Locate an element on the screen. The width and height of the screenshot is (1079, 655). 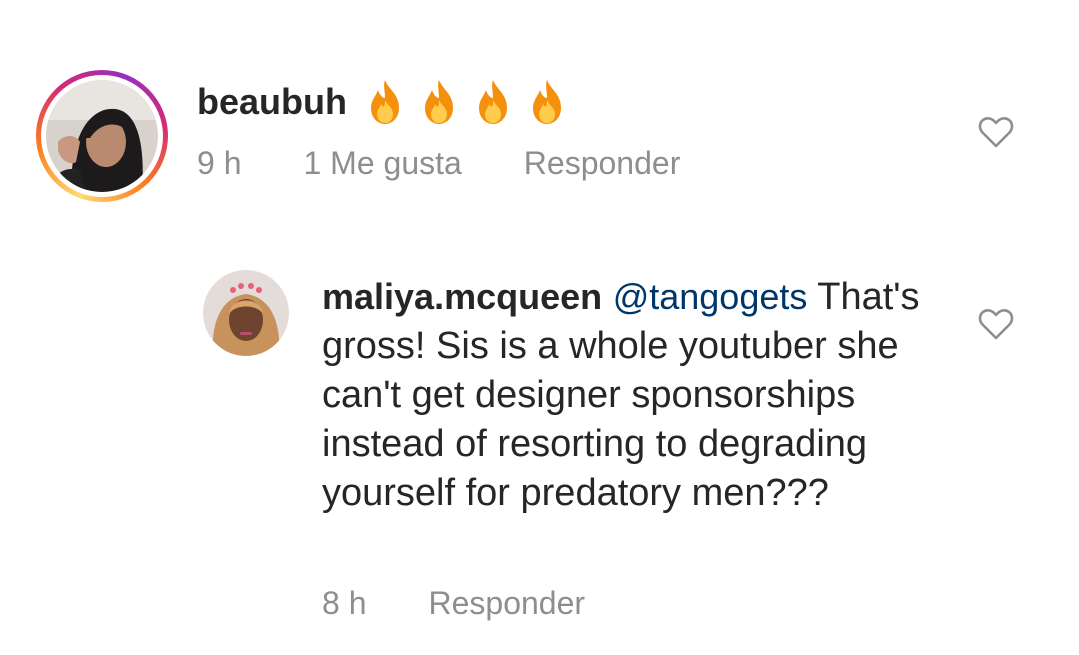
comment-header: beaubuh is located at coordinates (384, 102).